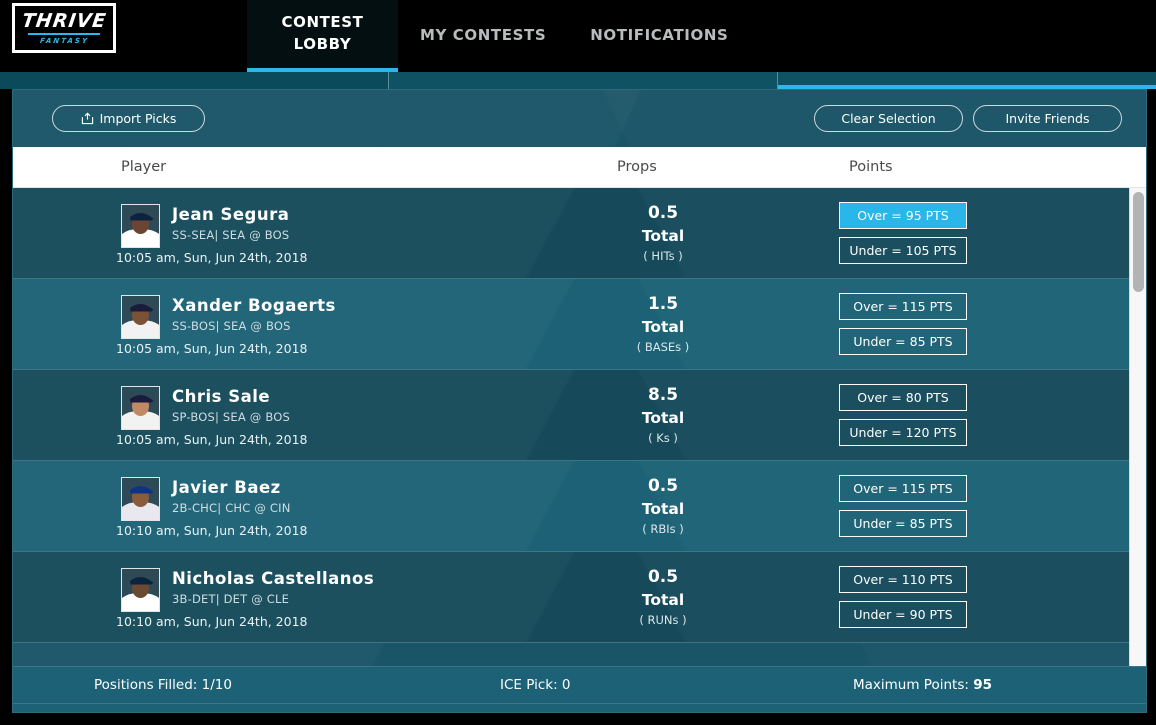 The image size is (1156, 725). What do you see at coordinates (903, 614) in the screenshot?
I see `under-button: Under = 90 PTS` at bounding box center [903, 614].